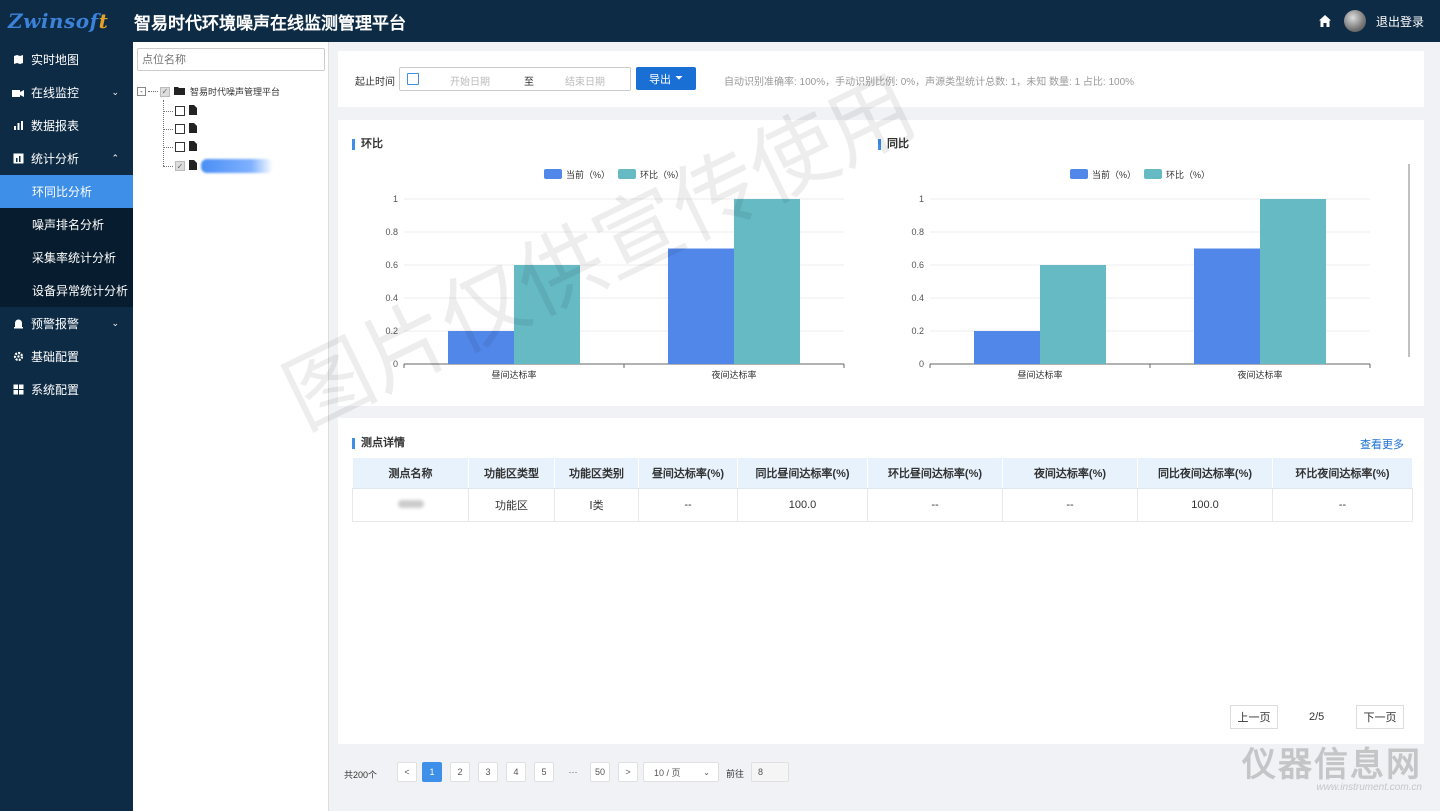  I want to click on tree-leaf-checkbox: ✓, so click(180, 166).